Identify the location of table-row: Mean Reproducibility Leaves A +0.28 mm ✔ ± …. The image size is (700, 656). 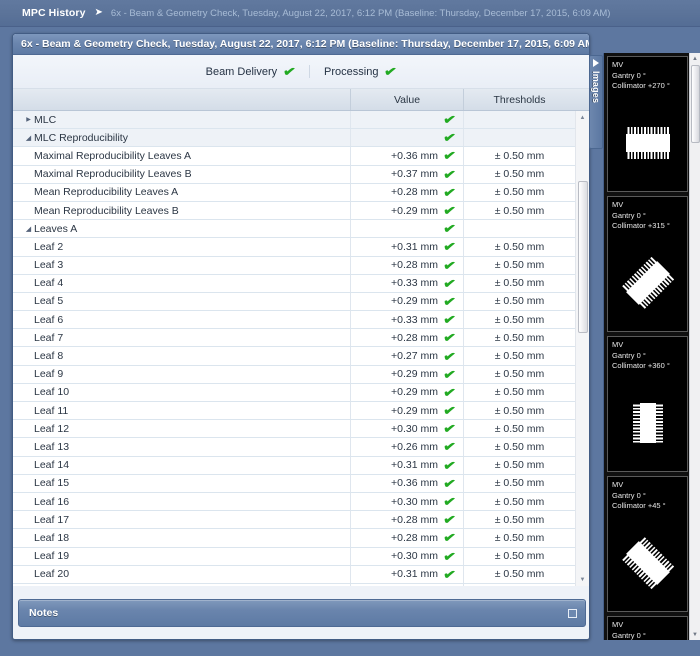
(301, 192).